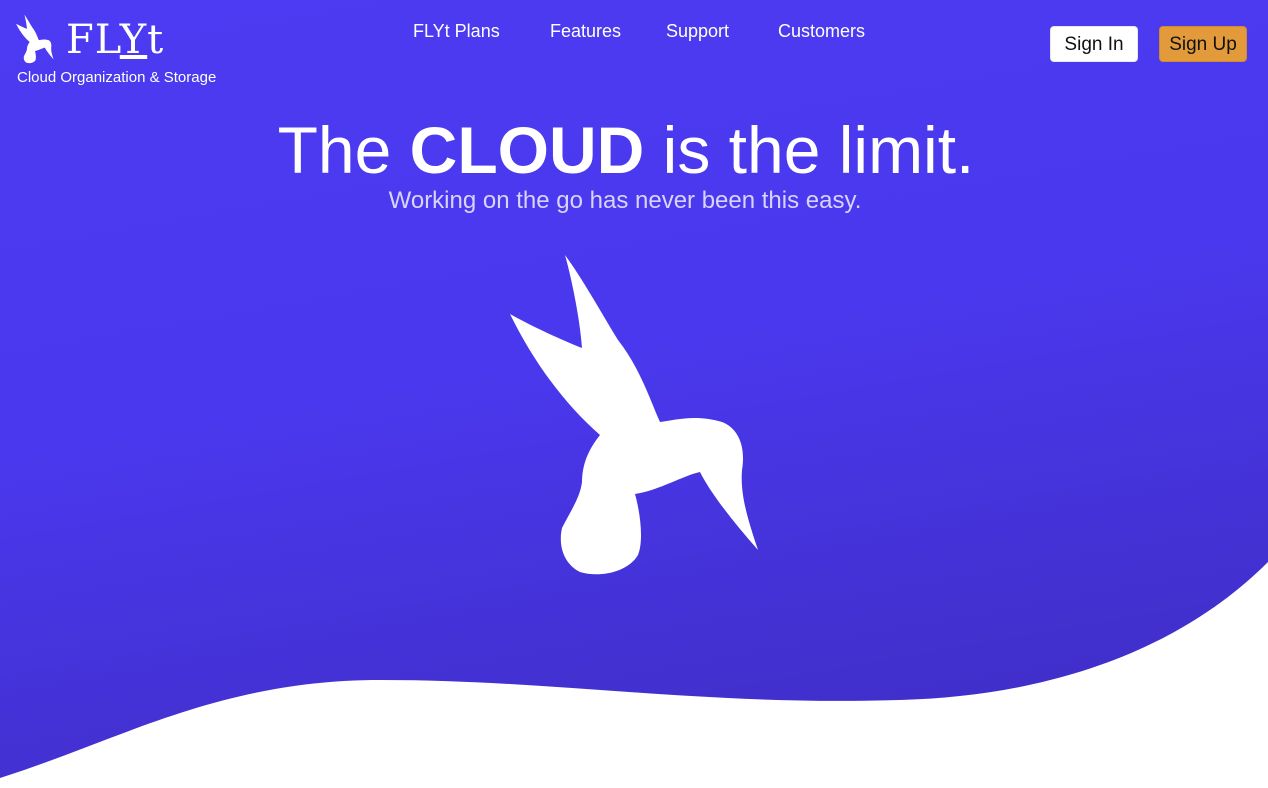  Describe the element at coordinates (1203, 44) in the screenshot. I see `sign-up-button: Sign Up` at that location.